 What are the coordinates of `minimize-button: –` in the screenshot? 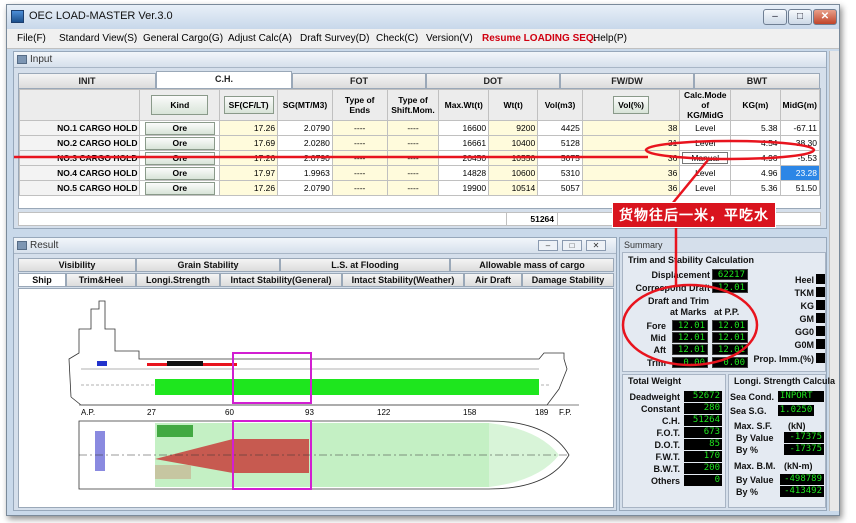 It's located at (775, 17).